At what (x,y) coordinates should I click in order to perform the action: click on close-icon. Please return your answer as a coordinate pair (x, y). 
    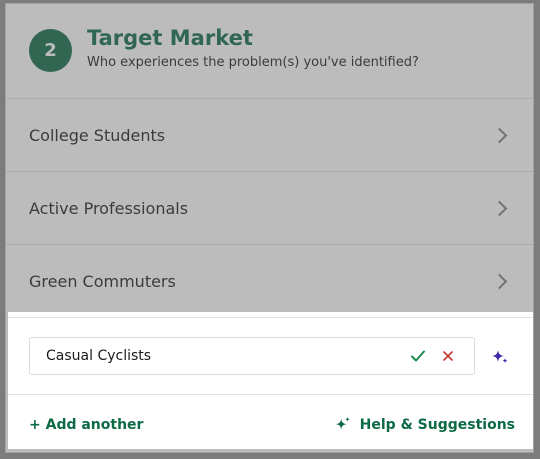
    Looking at the image, I should click on (448, 356).